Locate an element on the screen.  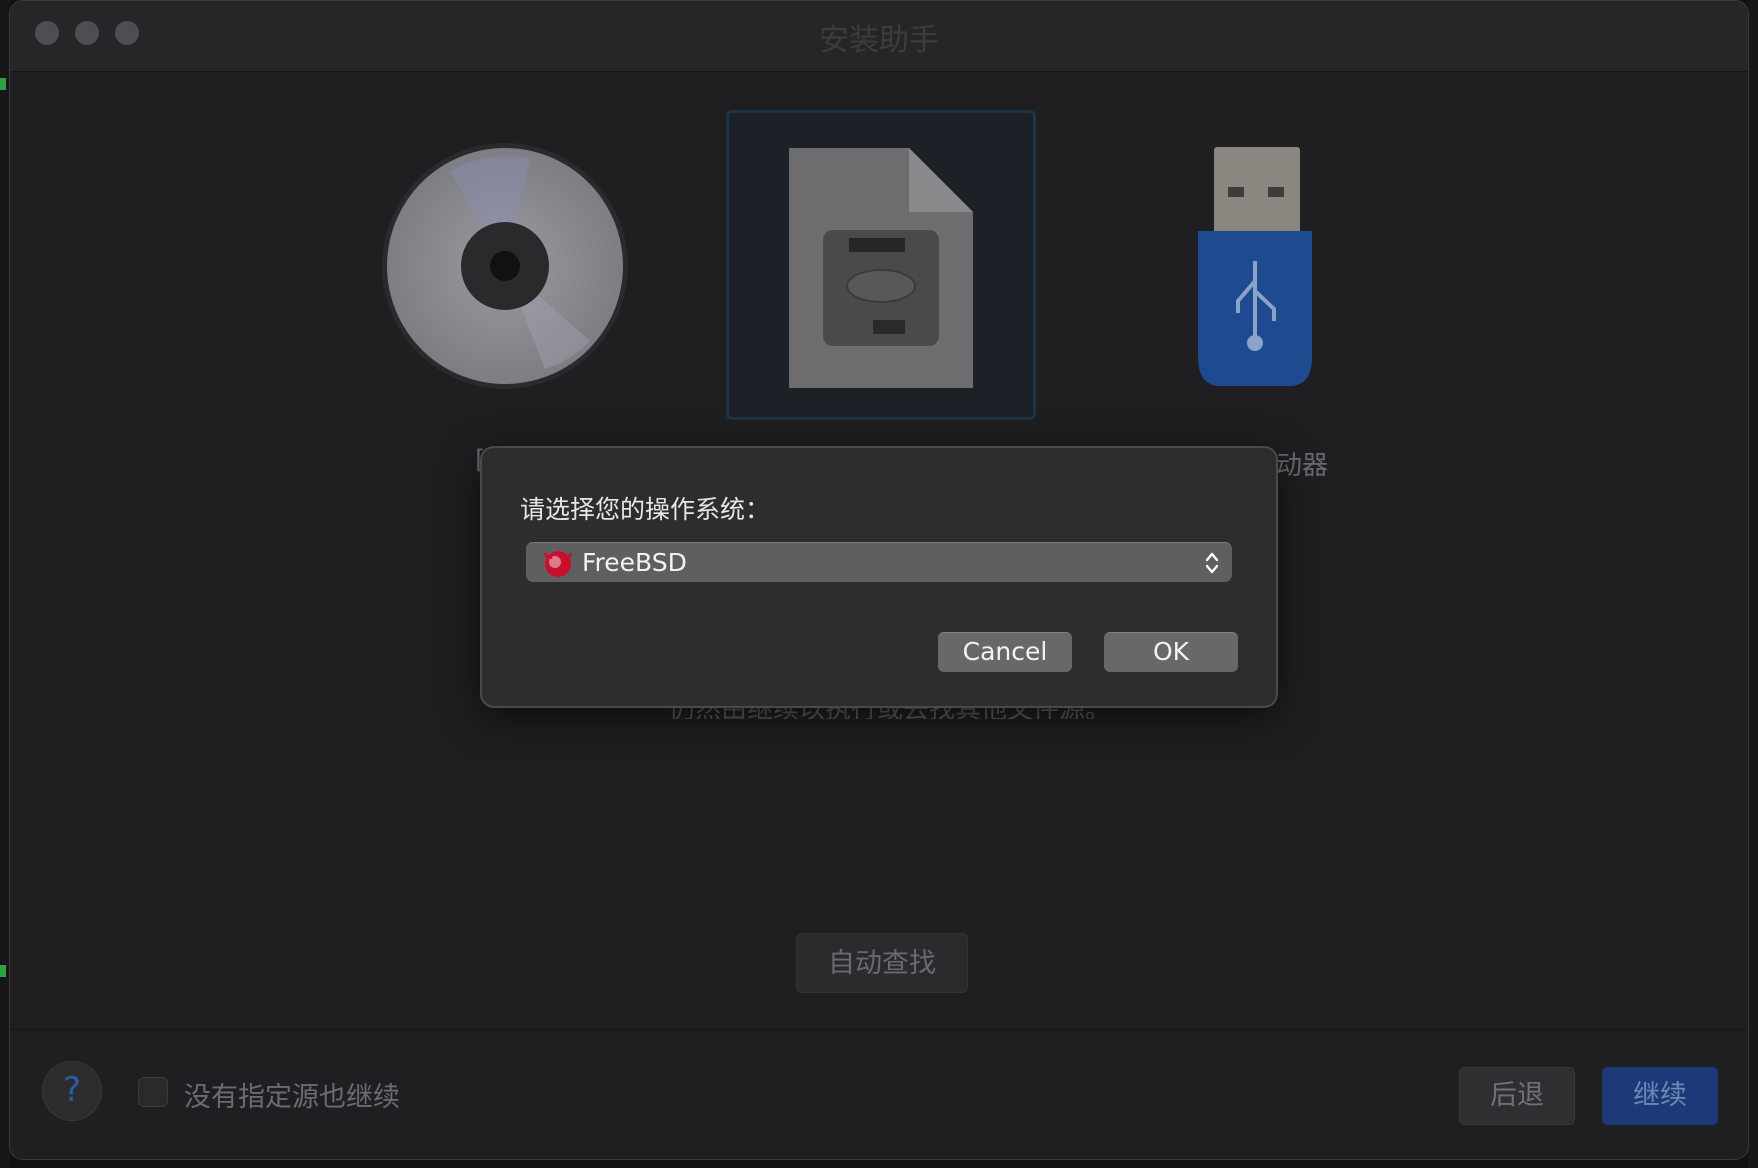
choose-os-dialog: 请选择您的操作系统： FreeBSD Cancel OK is located at coordinates (879, 577).